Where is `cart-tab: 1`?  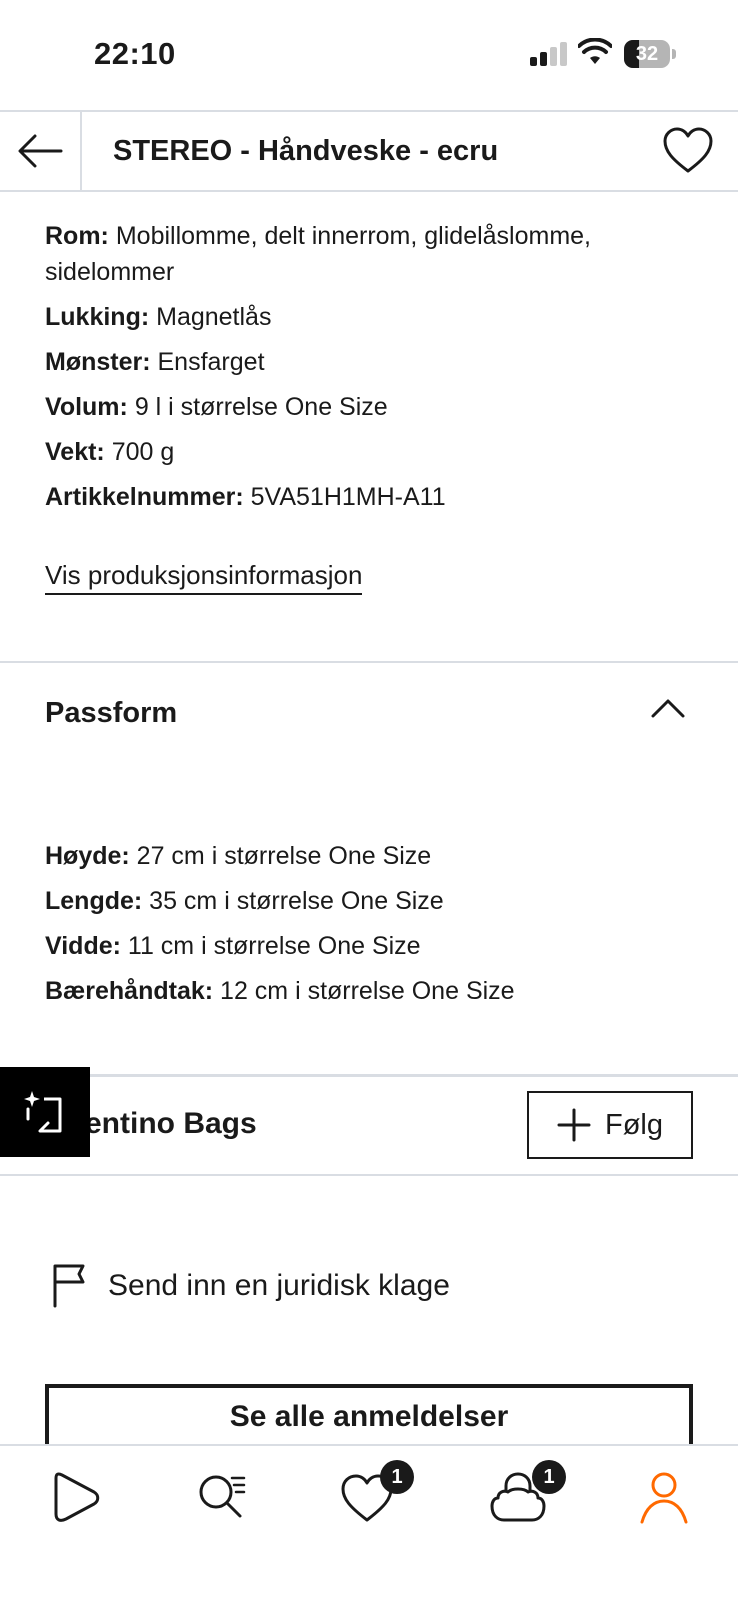 cart-tab: 1 is located at coordinates (527, 1494).